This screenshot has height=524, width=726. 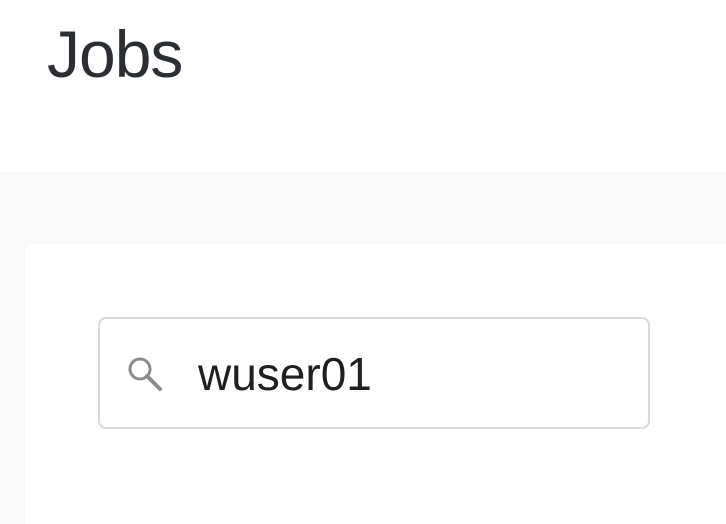 What do you see at coordinates (413, 374) in the screenshot?
I see `search-input` at bounding box center [413, 374].